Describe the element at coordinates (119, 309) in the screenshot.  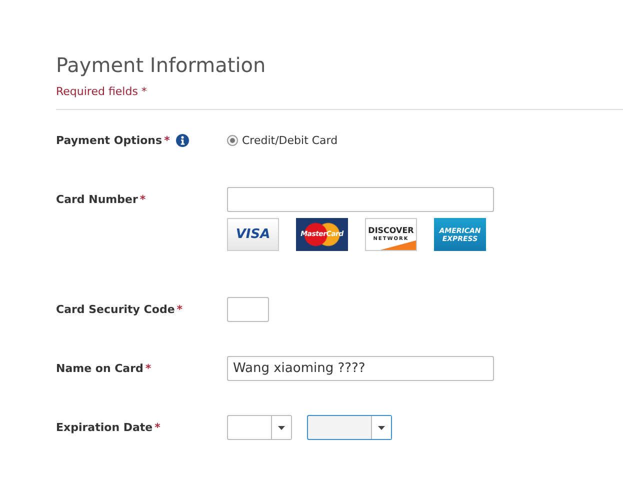
I see `field-label: Card Security Code *` at that location.